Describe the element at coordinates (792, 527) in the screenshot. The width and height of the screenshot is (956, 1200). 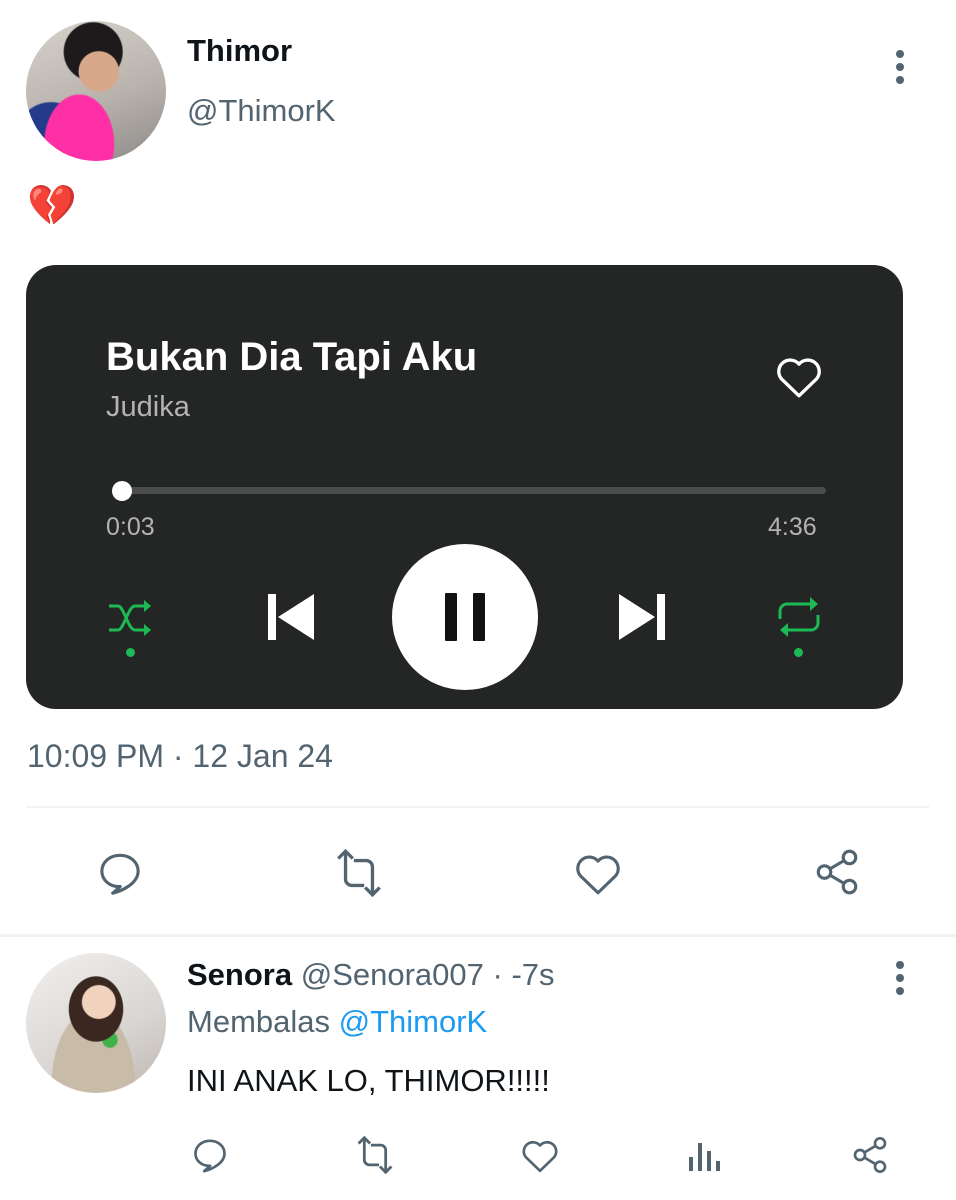
I see `total-duration: 4:36` at that location.